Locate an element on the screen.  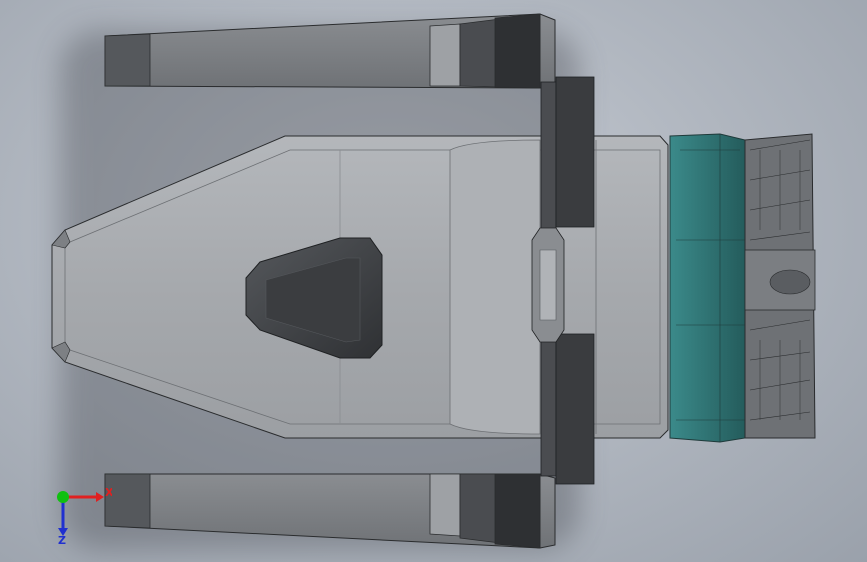
y-axis-dot is located at coordinates (63, 497).